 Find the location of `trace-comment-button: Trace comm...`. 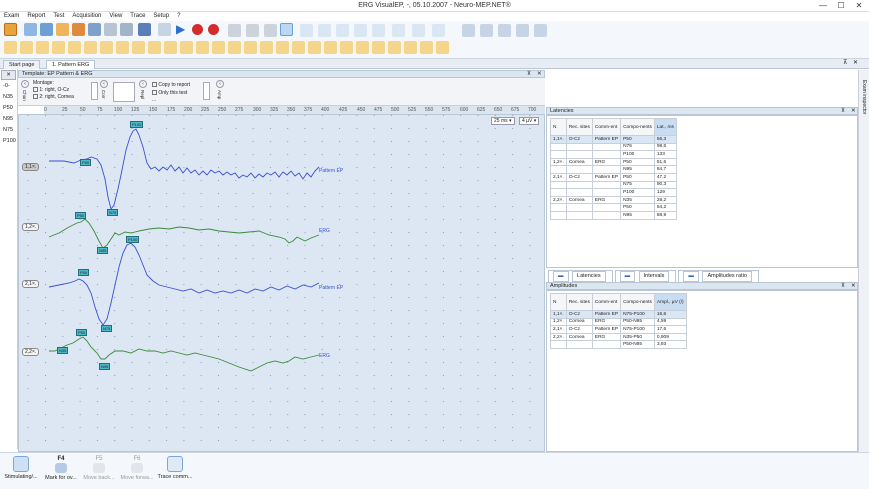

trace-comment-button: Trace comm... is located at coordinates (175, 468).